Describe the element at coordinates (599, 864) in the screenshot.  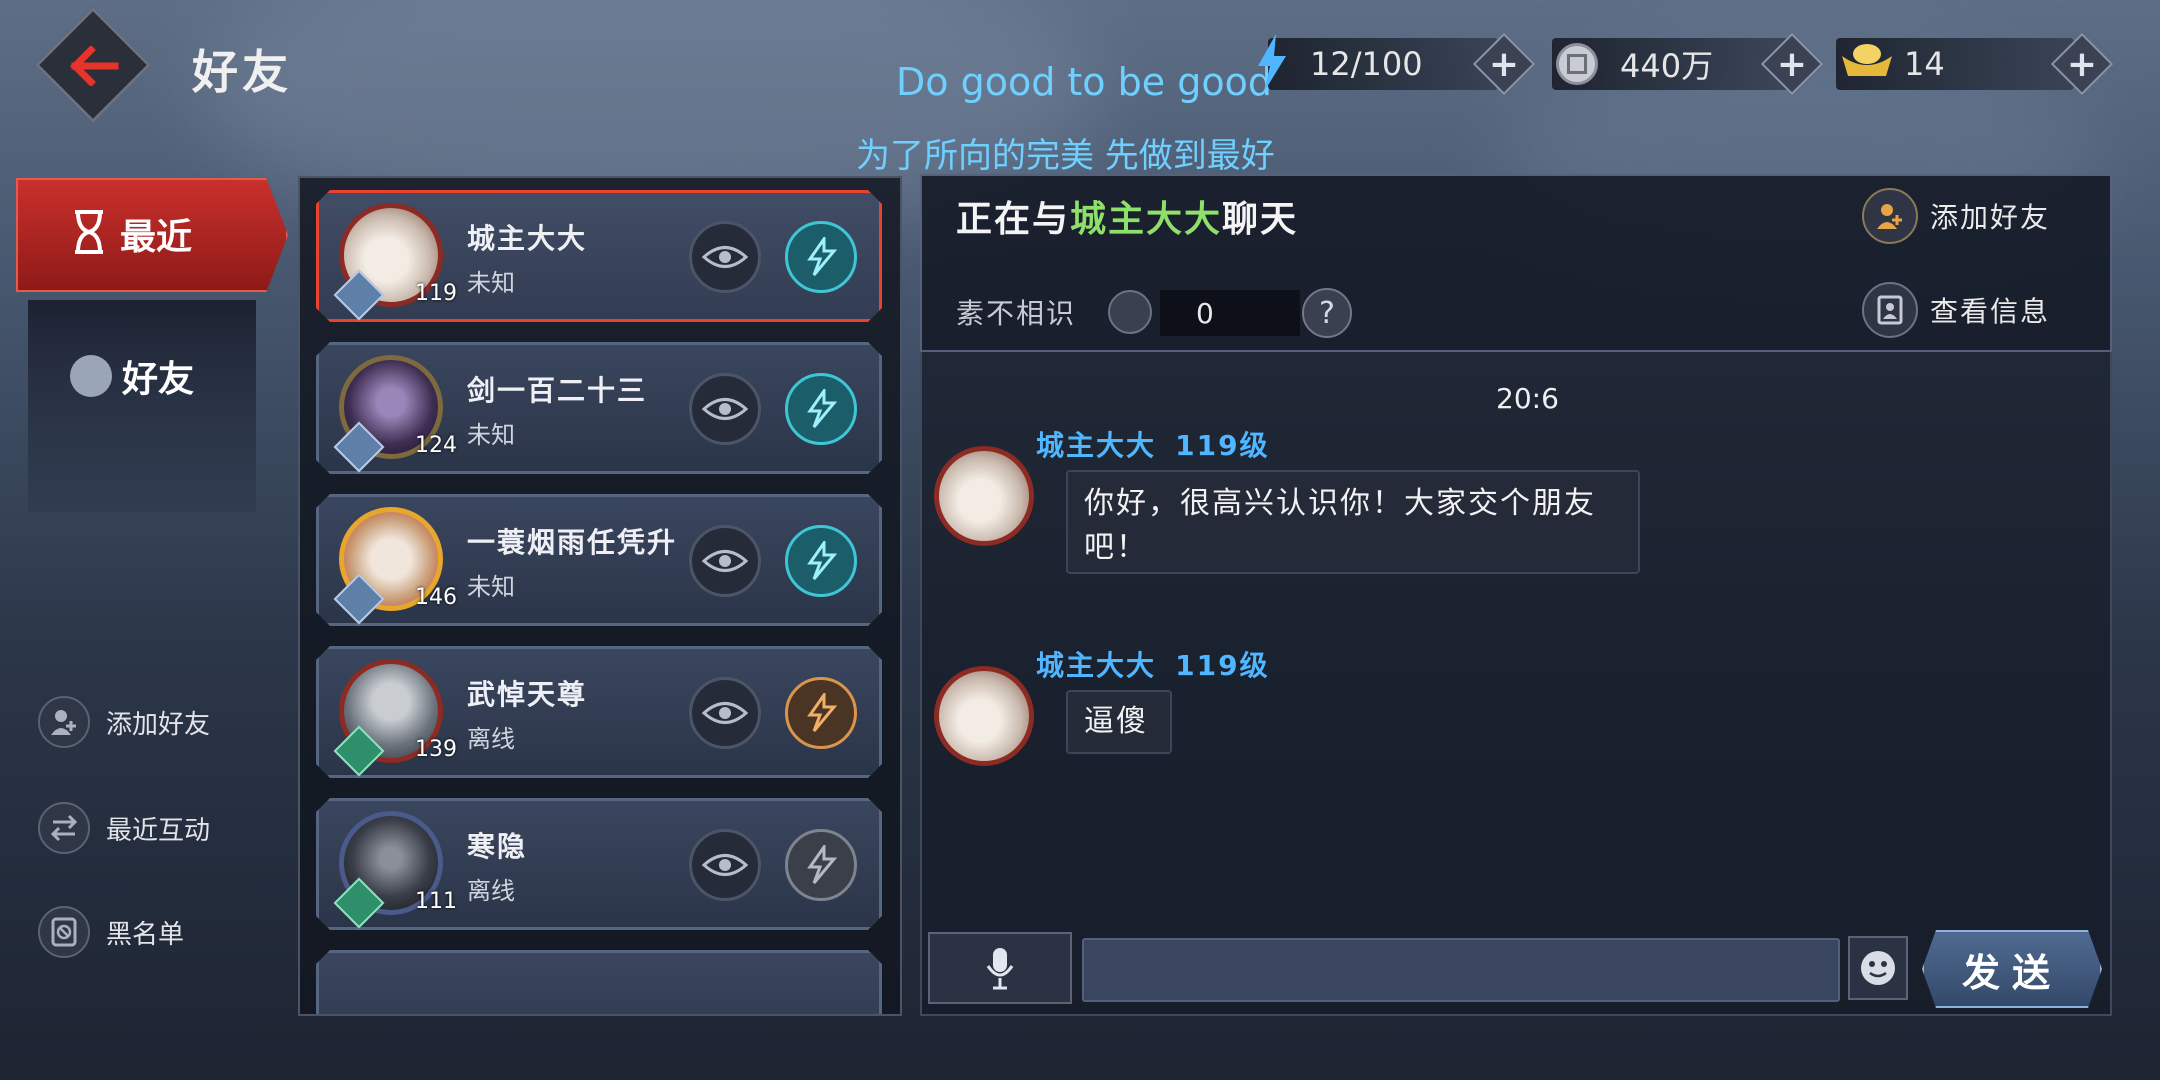
I see `friend-card: 111 寒隐 离线` at that location.